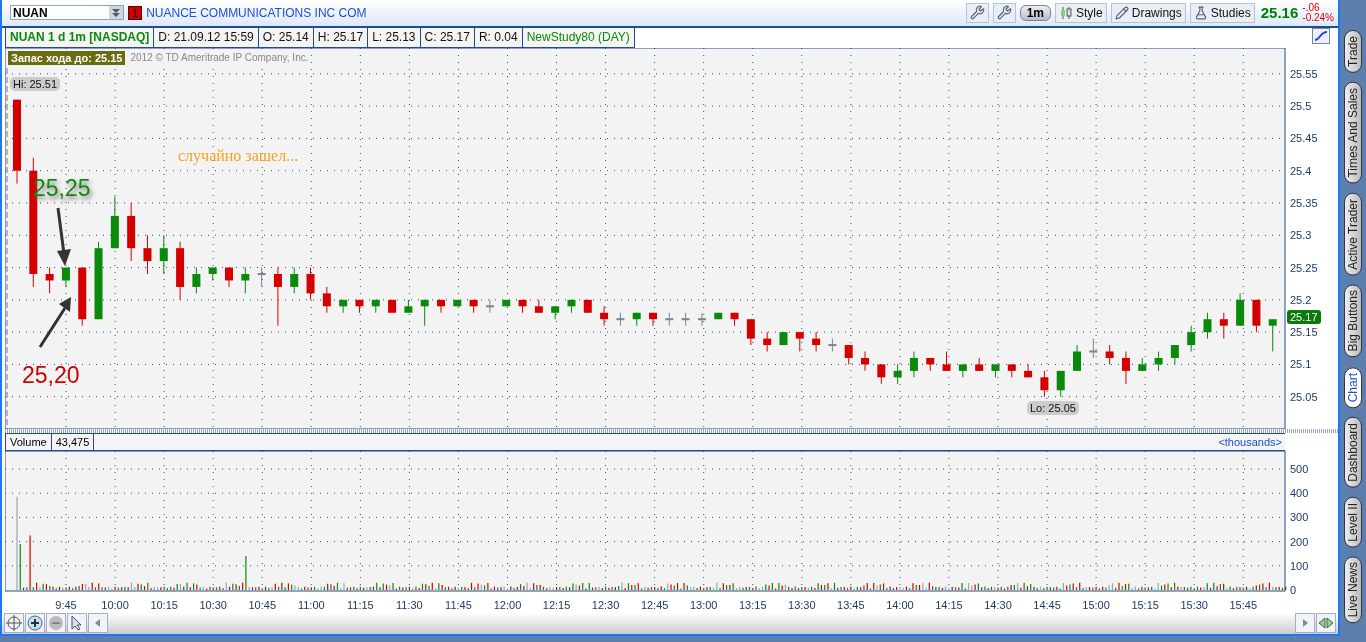  Describe the element at coordinates (311, 604) in the screenshot. I see `time-axis-label: 11:00` at that location.